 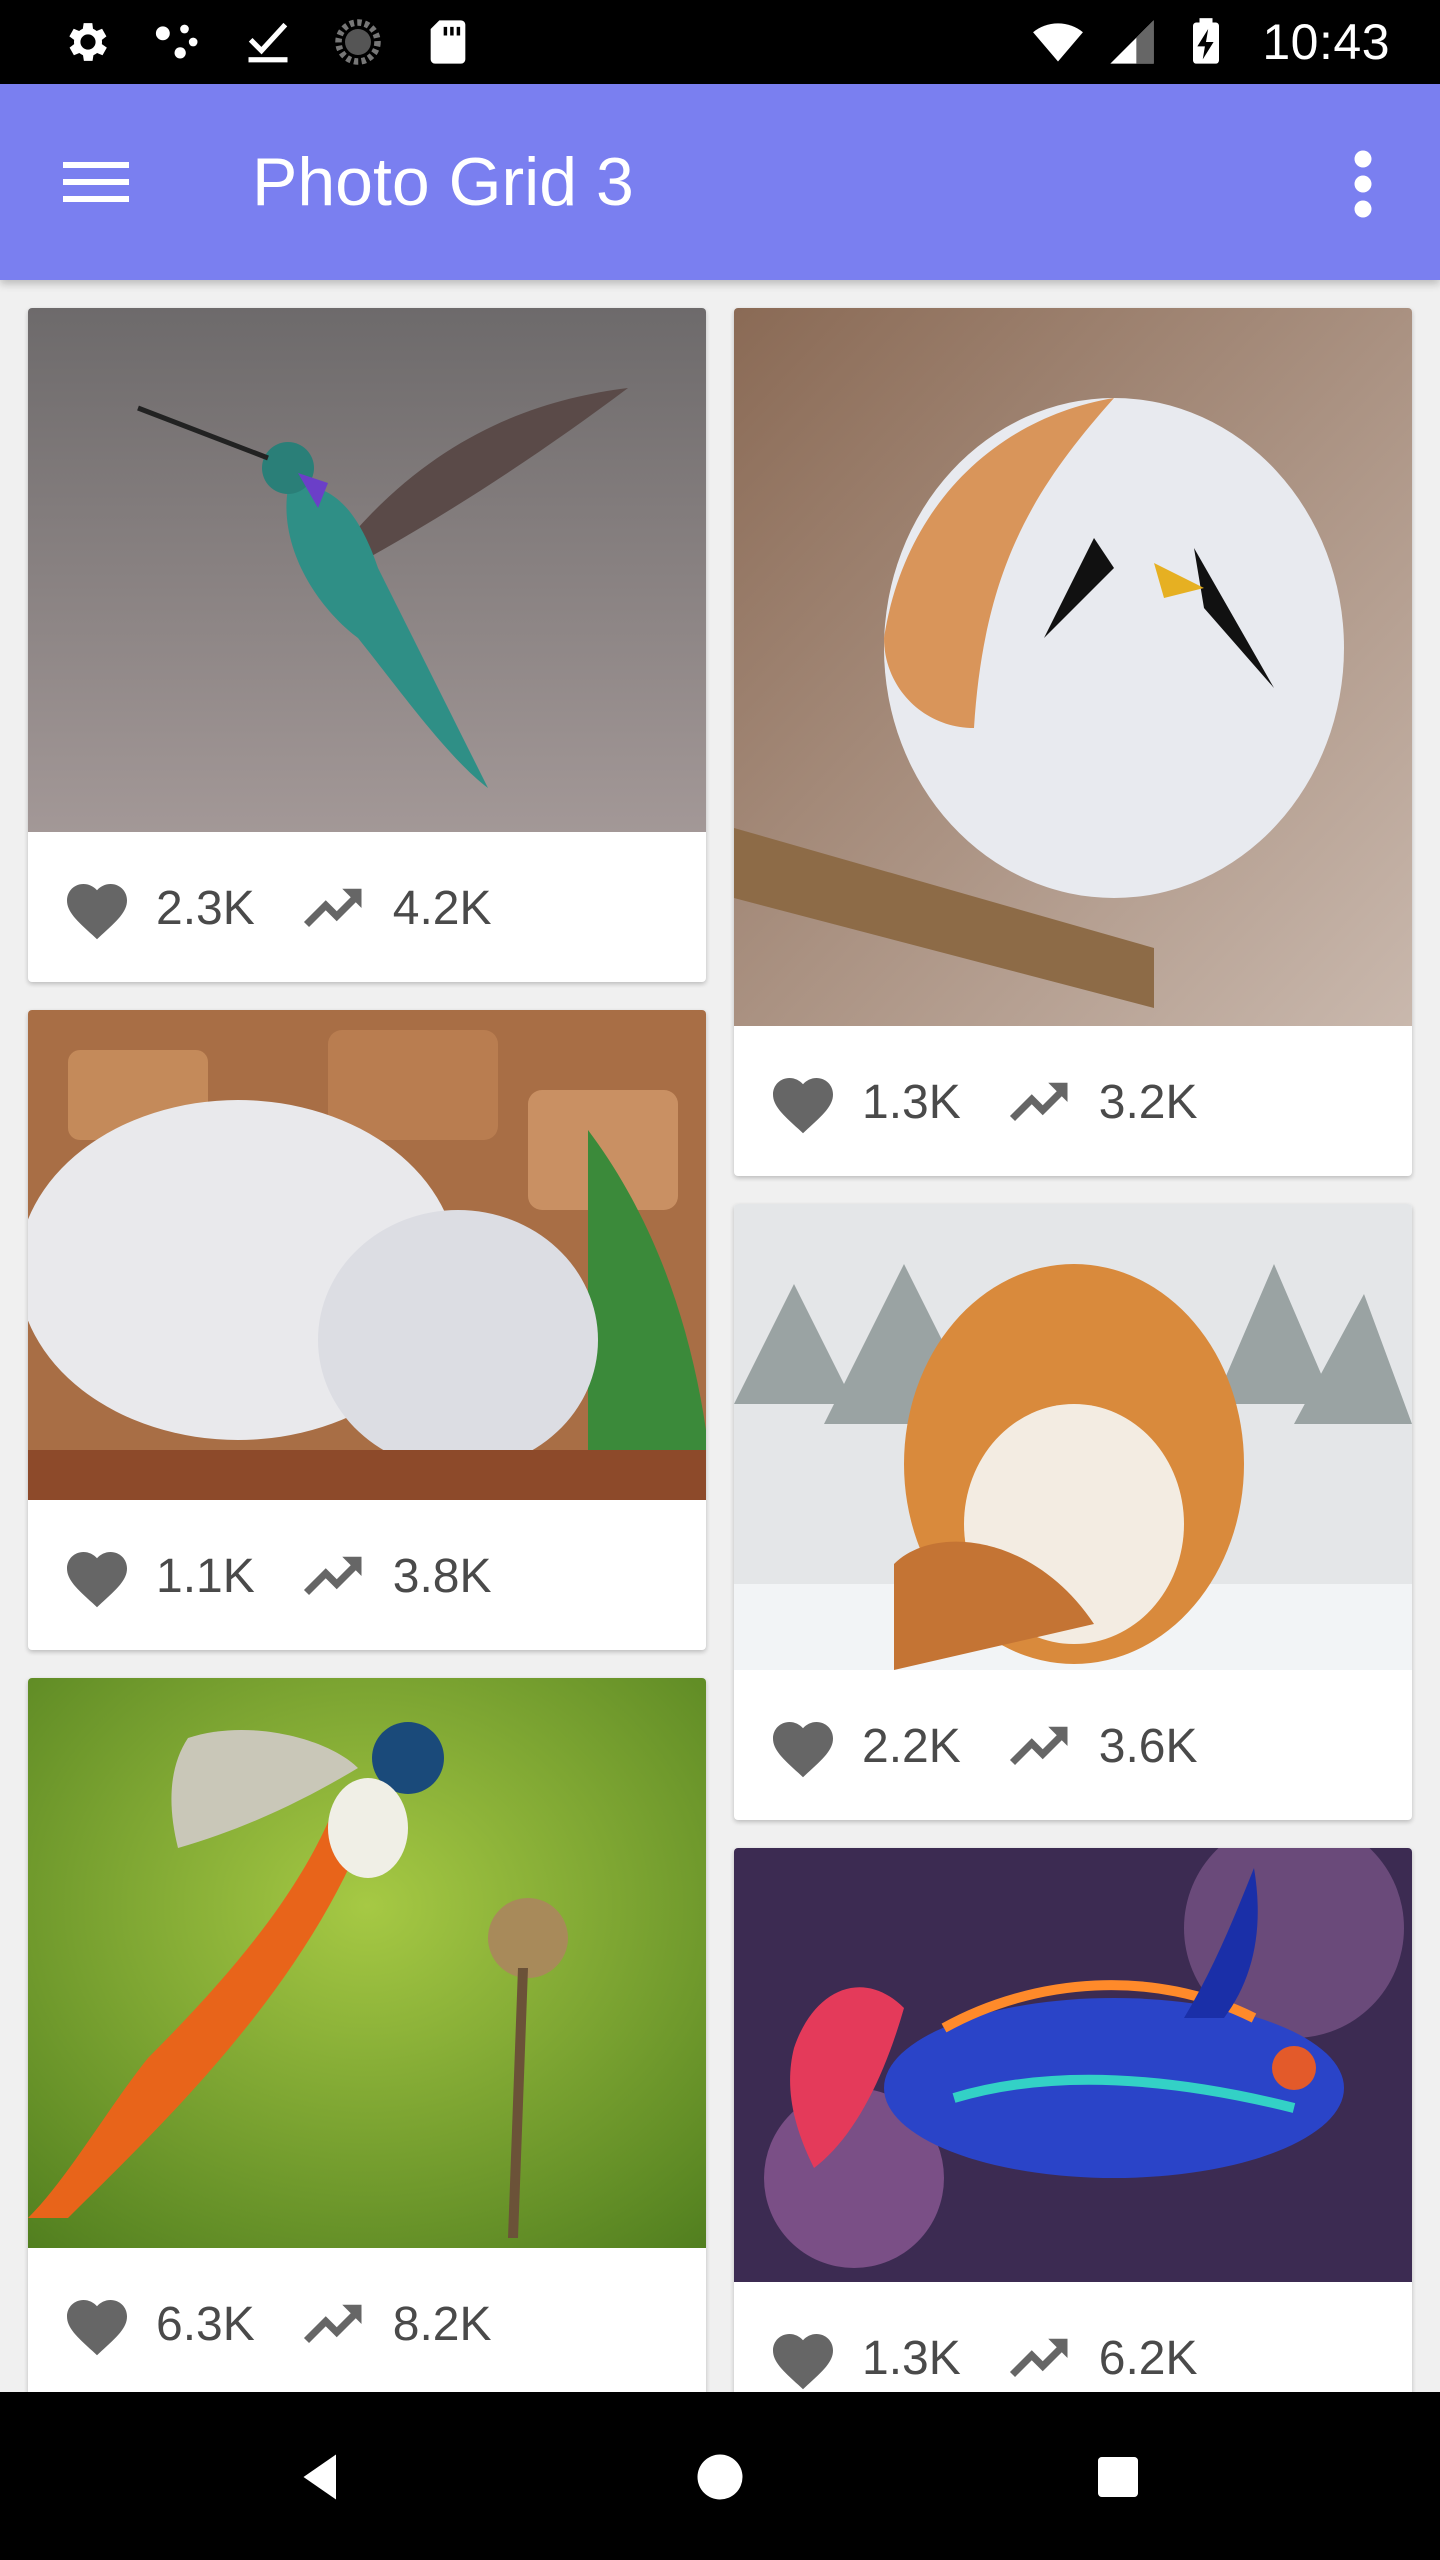 I want to click on views-count: 8.2K, so click(x=442, y=2324).